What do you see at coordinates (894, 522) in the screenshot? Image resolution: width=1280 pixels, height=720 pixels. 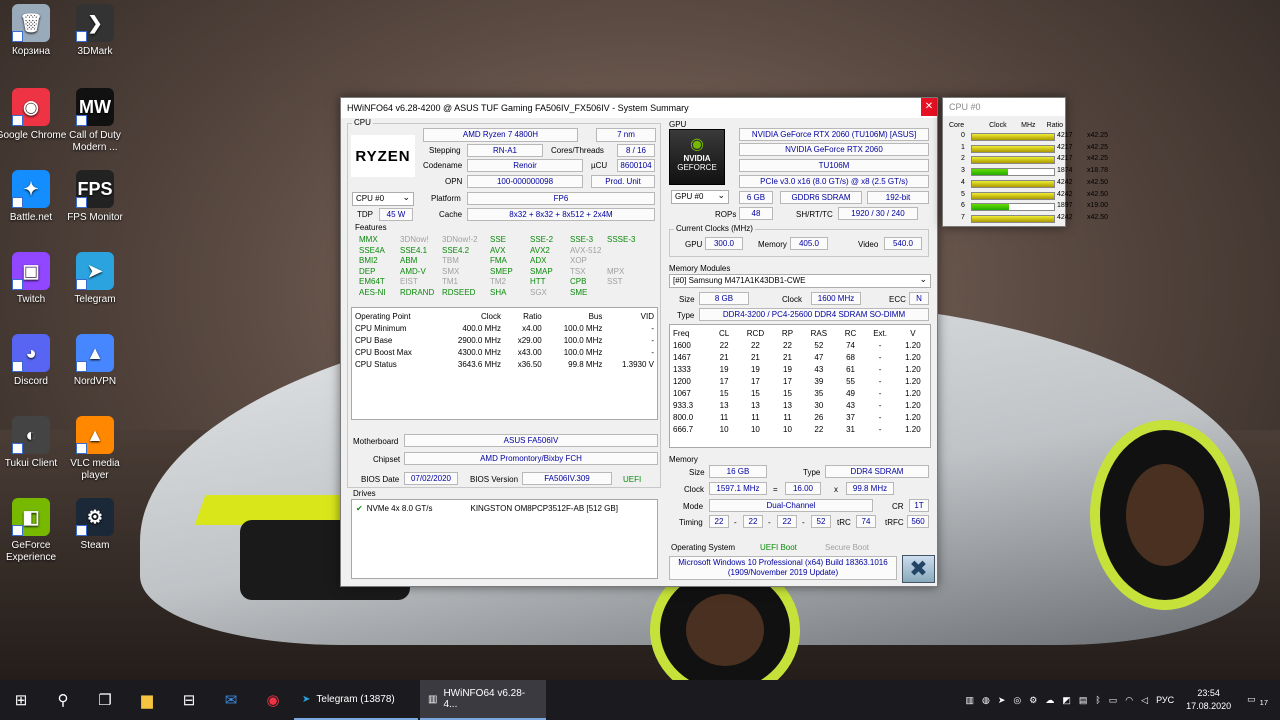 I see `trfc-label: tRFC` at bounding box center [894, 522].